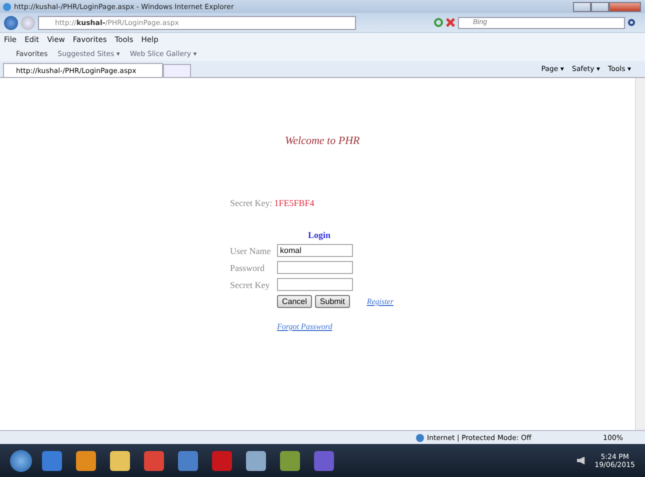  I want to click on forgot-password-link: Forgot Password, so click(304, 326).